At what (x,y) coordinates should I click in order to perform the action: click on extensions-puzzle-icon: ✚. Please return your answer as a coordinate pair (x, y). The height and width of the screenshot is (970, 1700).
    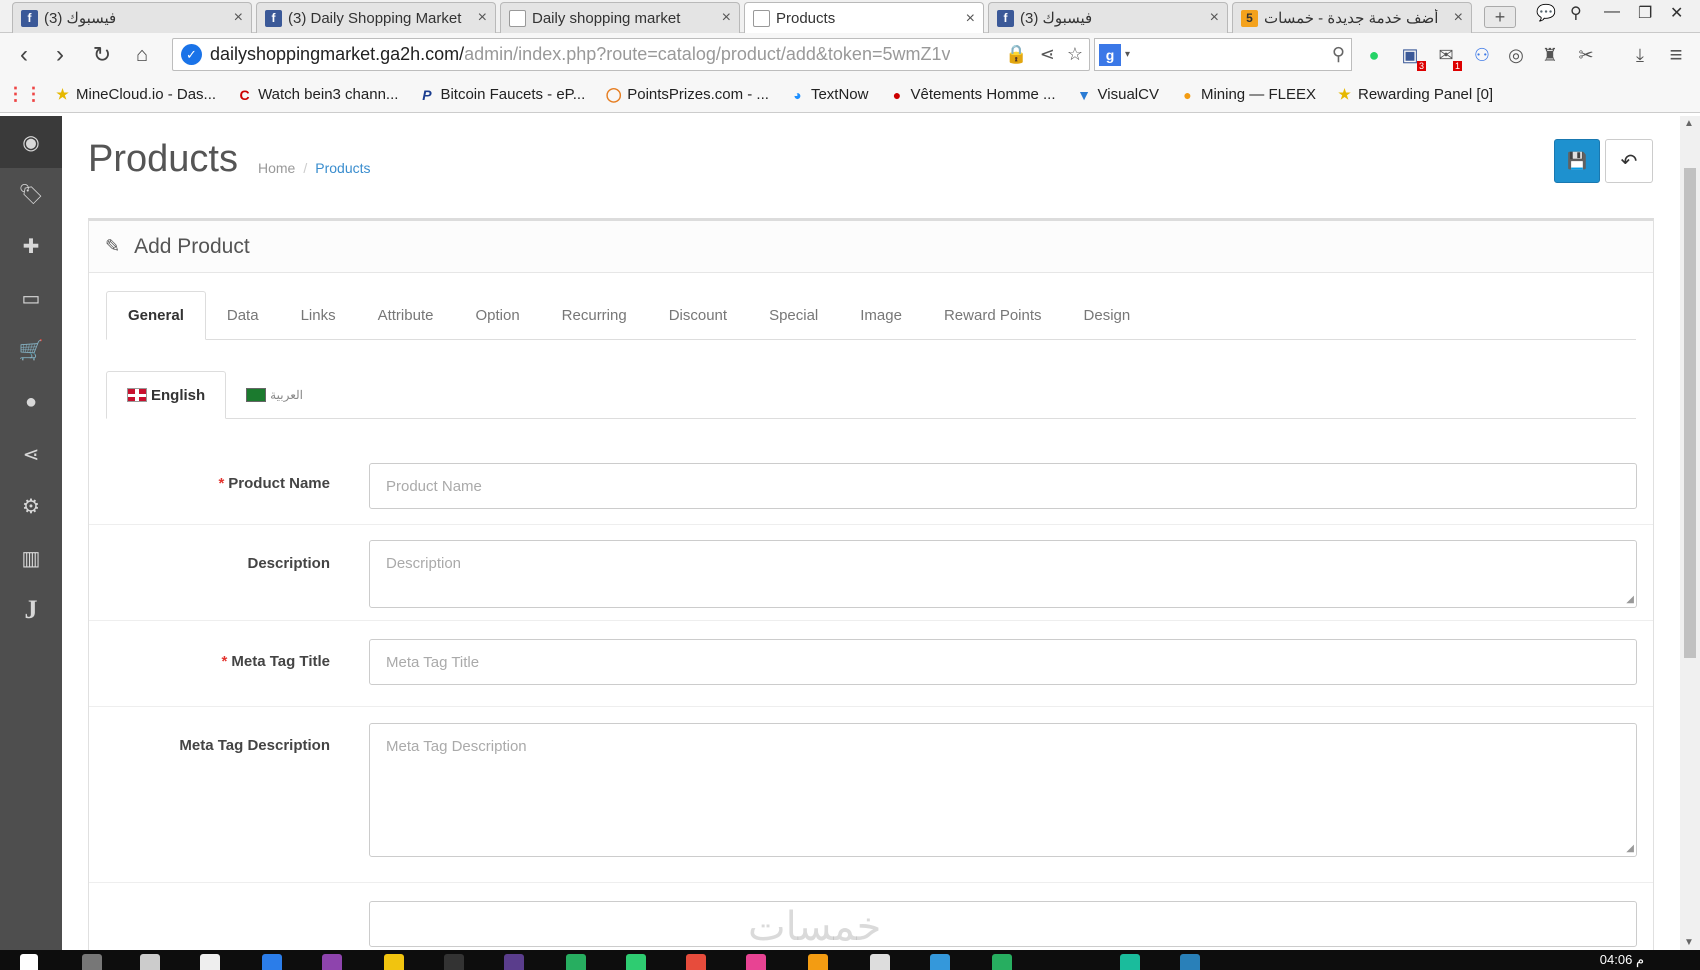
    Looking at the image, I should click on (31, 246).